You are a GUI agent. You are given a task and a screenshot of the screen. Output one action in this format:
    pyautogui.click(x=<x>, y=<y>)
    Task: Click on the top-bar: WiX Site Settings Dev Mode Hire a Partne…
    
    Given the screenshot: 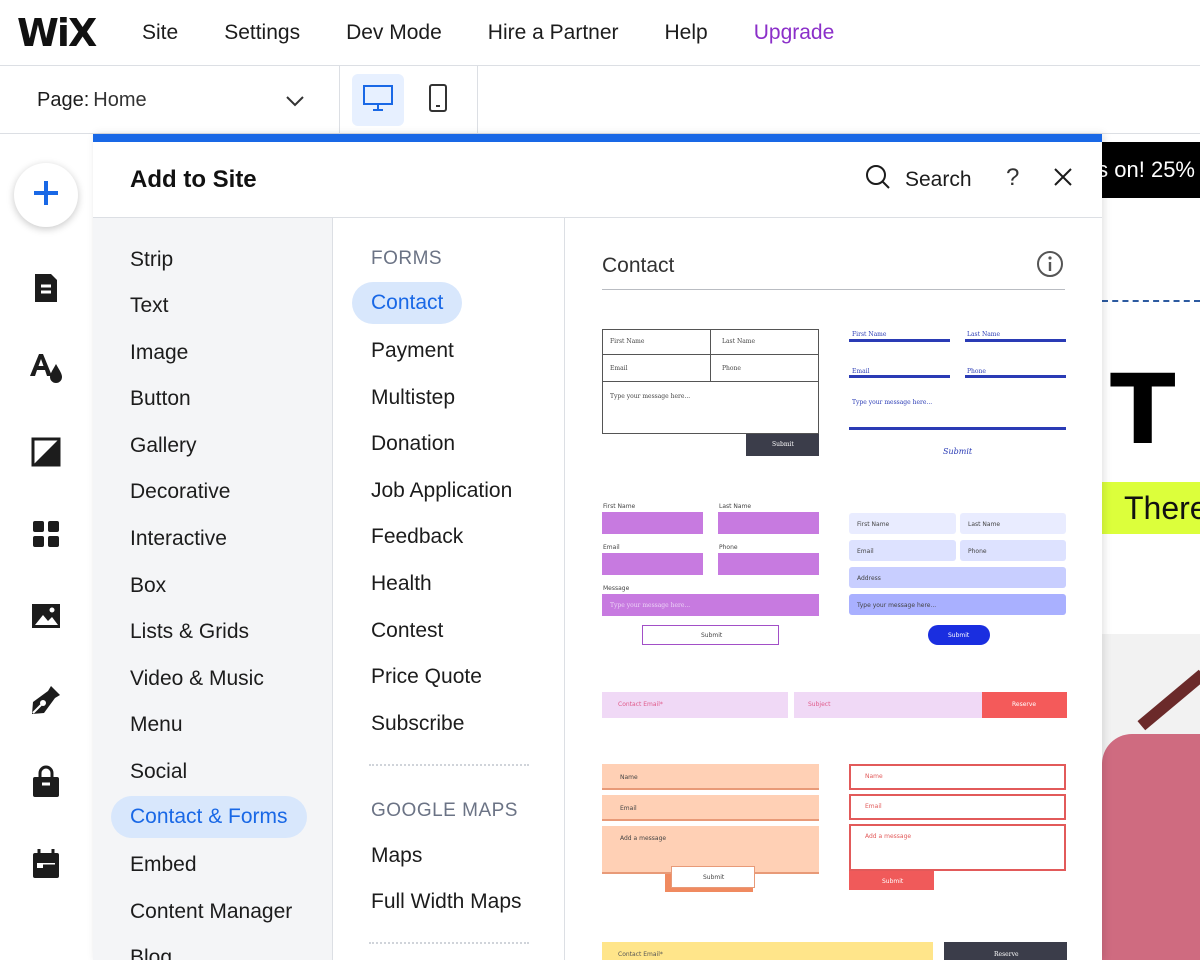 What is the action you would take?
    pyautogui.click(x=600, y=33)
    